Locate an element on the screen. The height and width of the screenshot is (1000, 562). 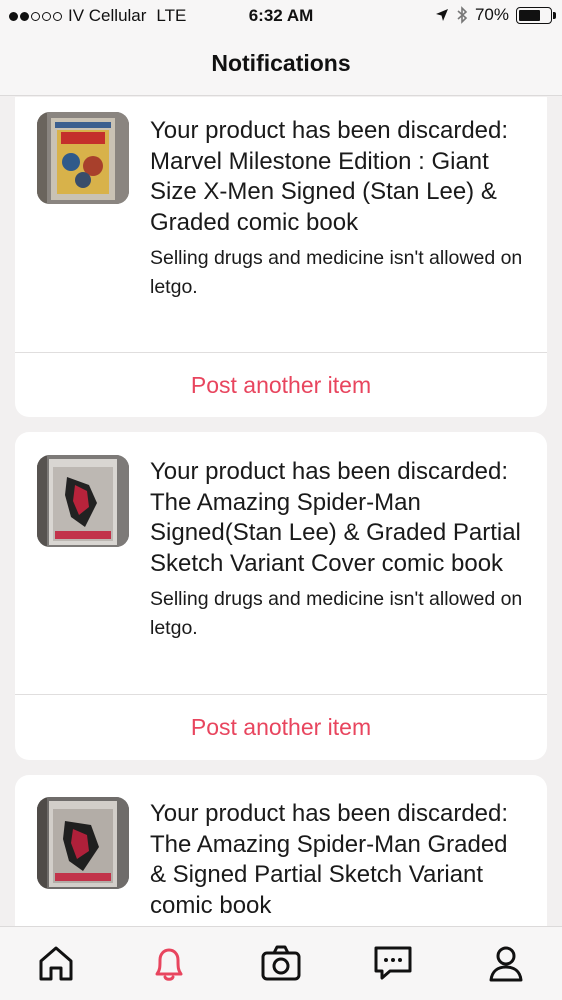
navigation-bar: Notifications is located at coordinates (281, 64).